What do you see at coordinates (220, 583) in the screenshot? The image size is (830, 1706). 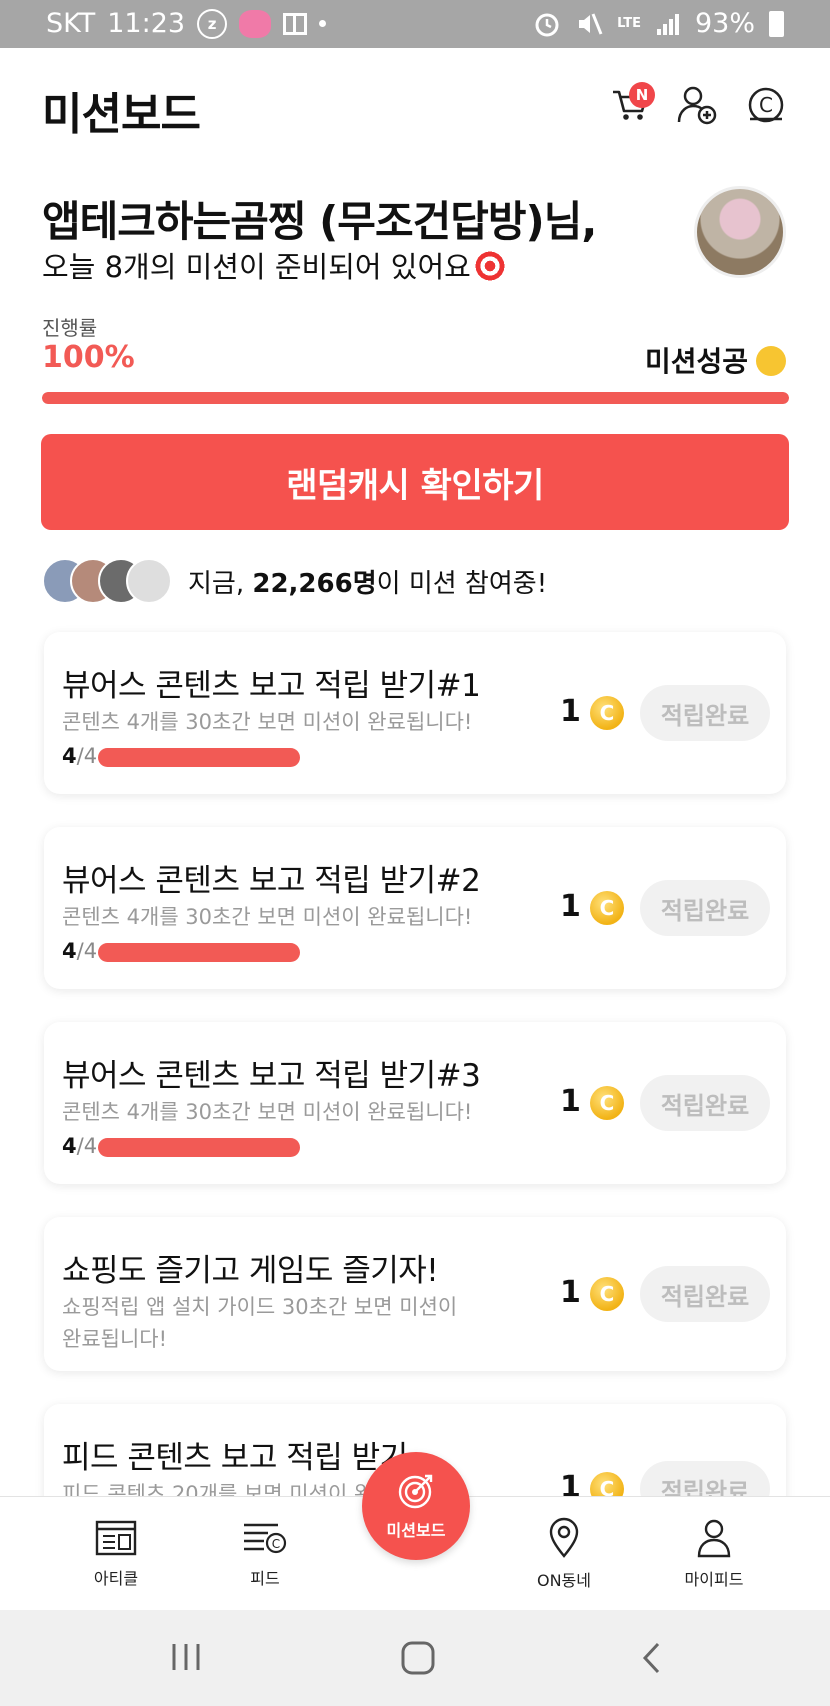 I see `participants-prefix: 지금,` at bounding box center [220, 583].